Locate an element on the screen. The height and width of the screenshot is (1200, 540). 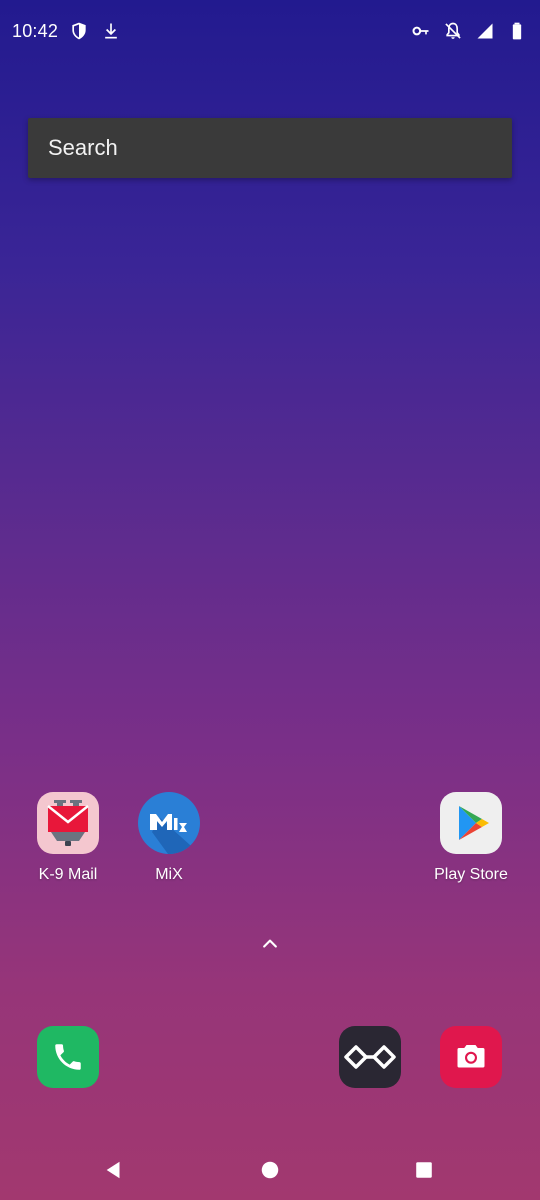
download-icon is located at coordinates (111, 31).